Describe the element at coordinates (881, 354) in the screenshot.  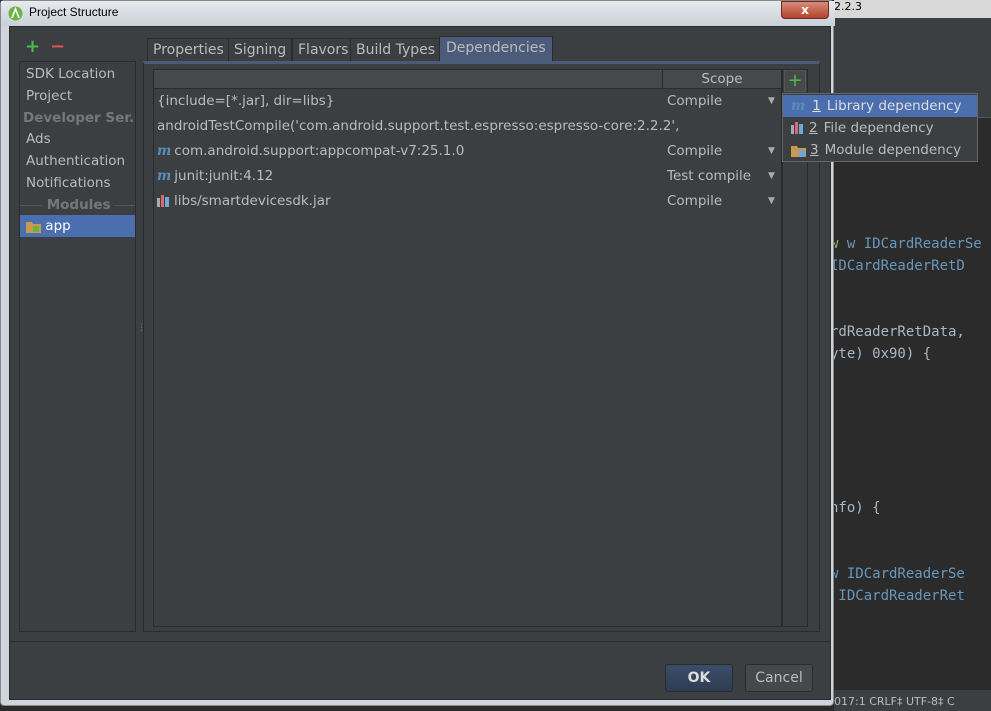
I see `code-line: yte) 0x90) {` at that location.